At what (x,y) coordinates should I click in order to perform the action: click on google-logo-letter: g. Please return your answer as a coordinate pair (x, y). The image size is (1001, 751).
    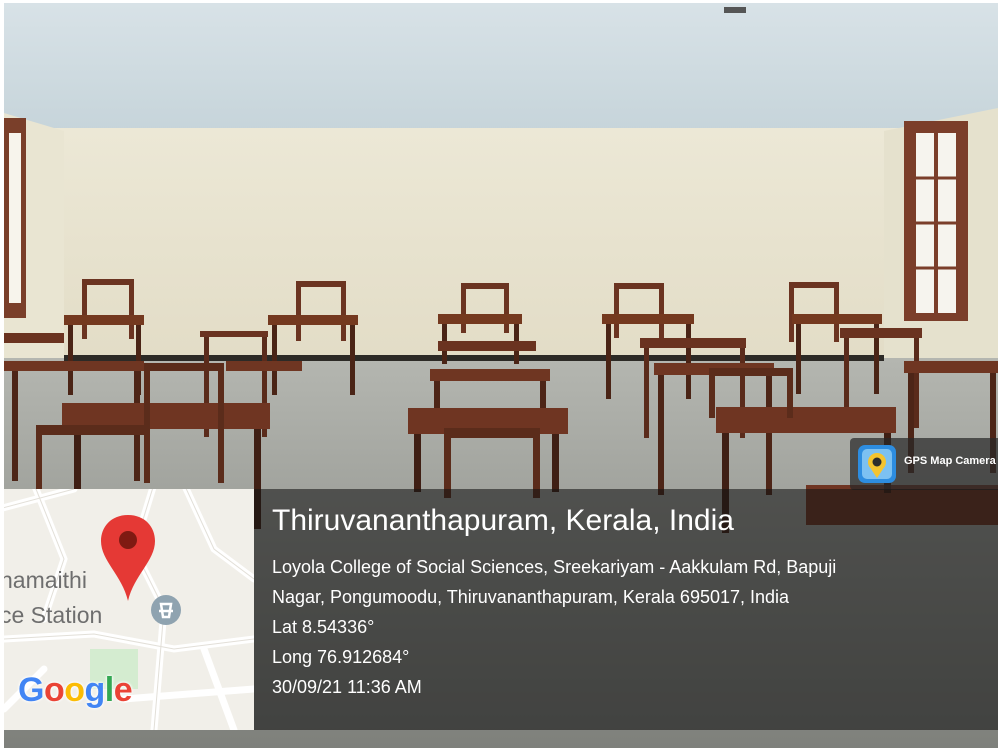
    Looking at the image, I should click on (95, 690).